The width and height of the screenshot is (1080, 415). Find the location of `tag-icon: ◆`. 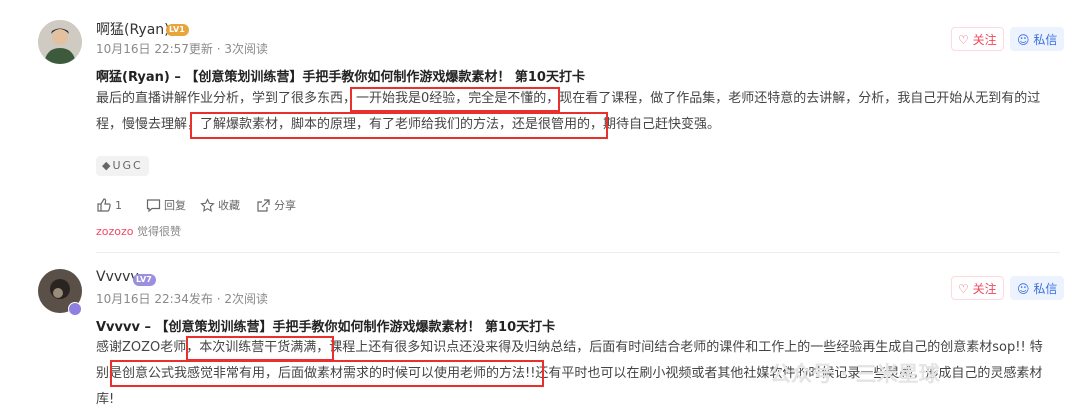

tag-icon: ◆ is located at coordinates (107, 165).